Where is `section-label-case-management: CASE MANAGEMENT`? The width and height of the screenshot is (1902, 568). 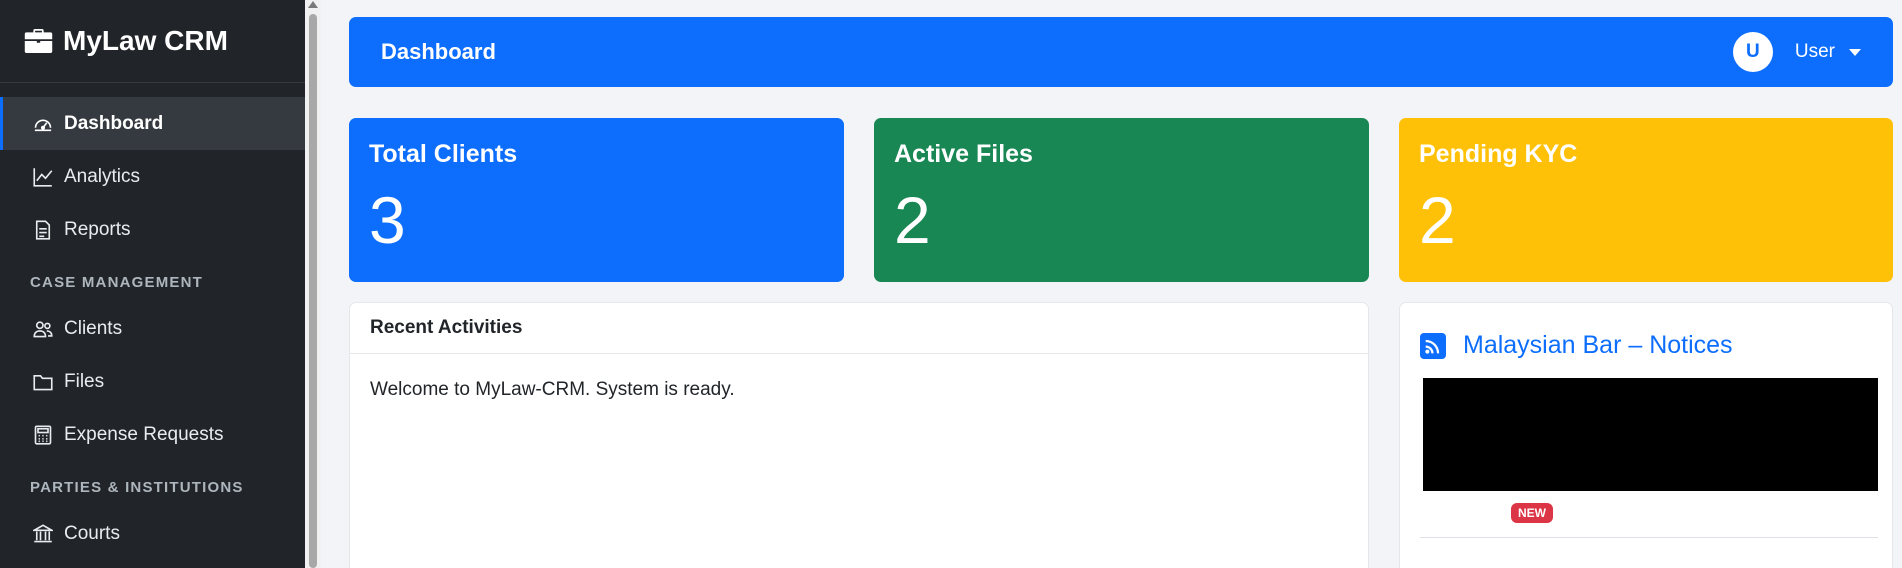 section-label-case-management: CASE MANAGEMENT is located at coordinates (117, 282).